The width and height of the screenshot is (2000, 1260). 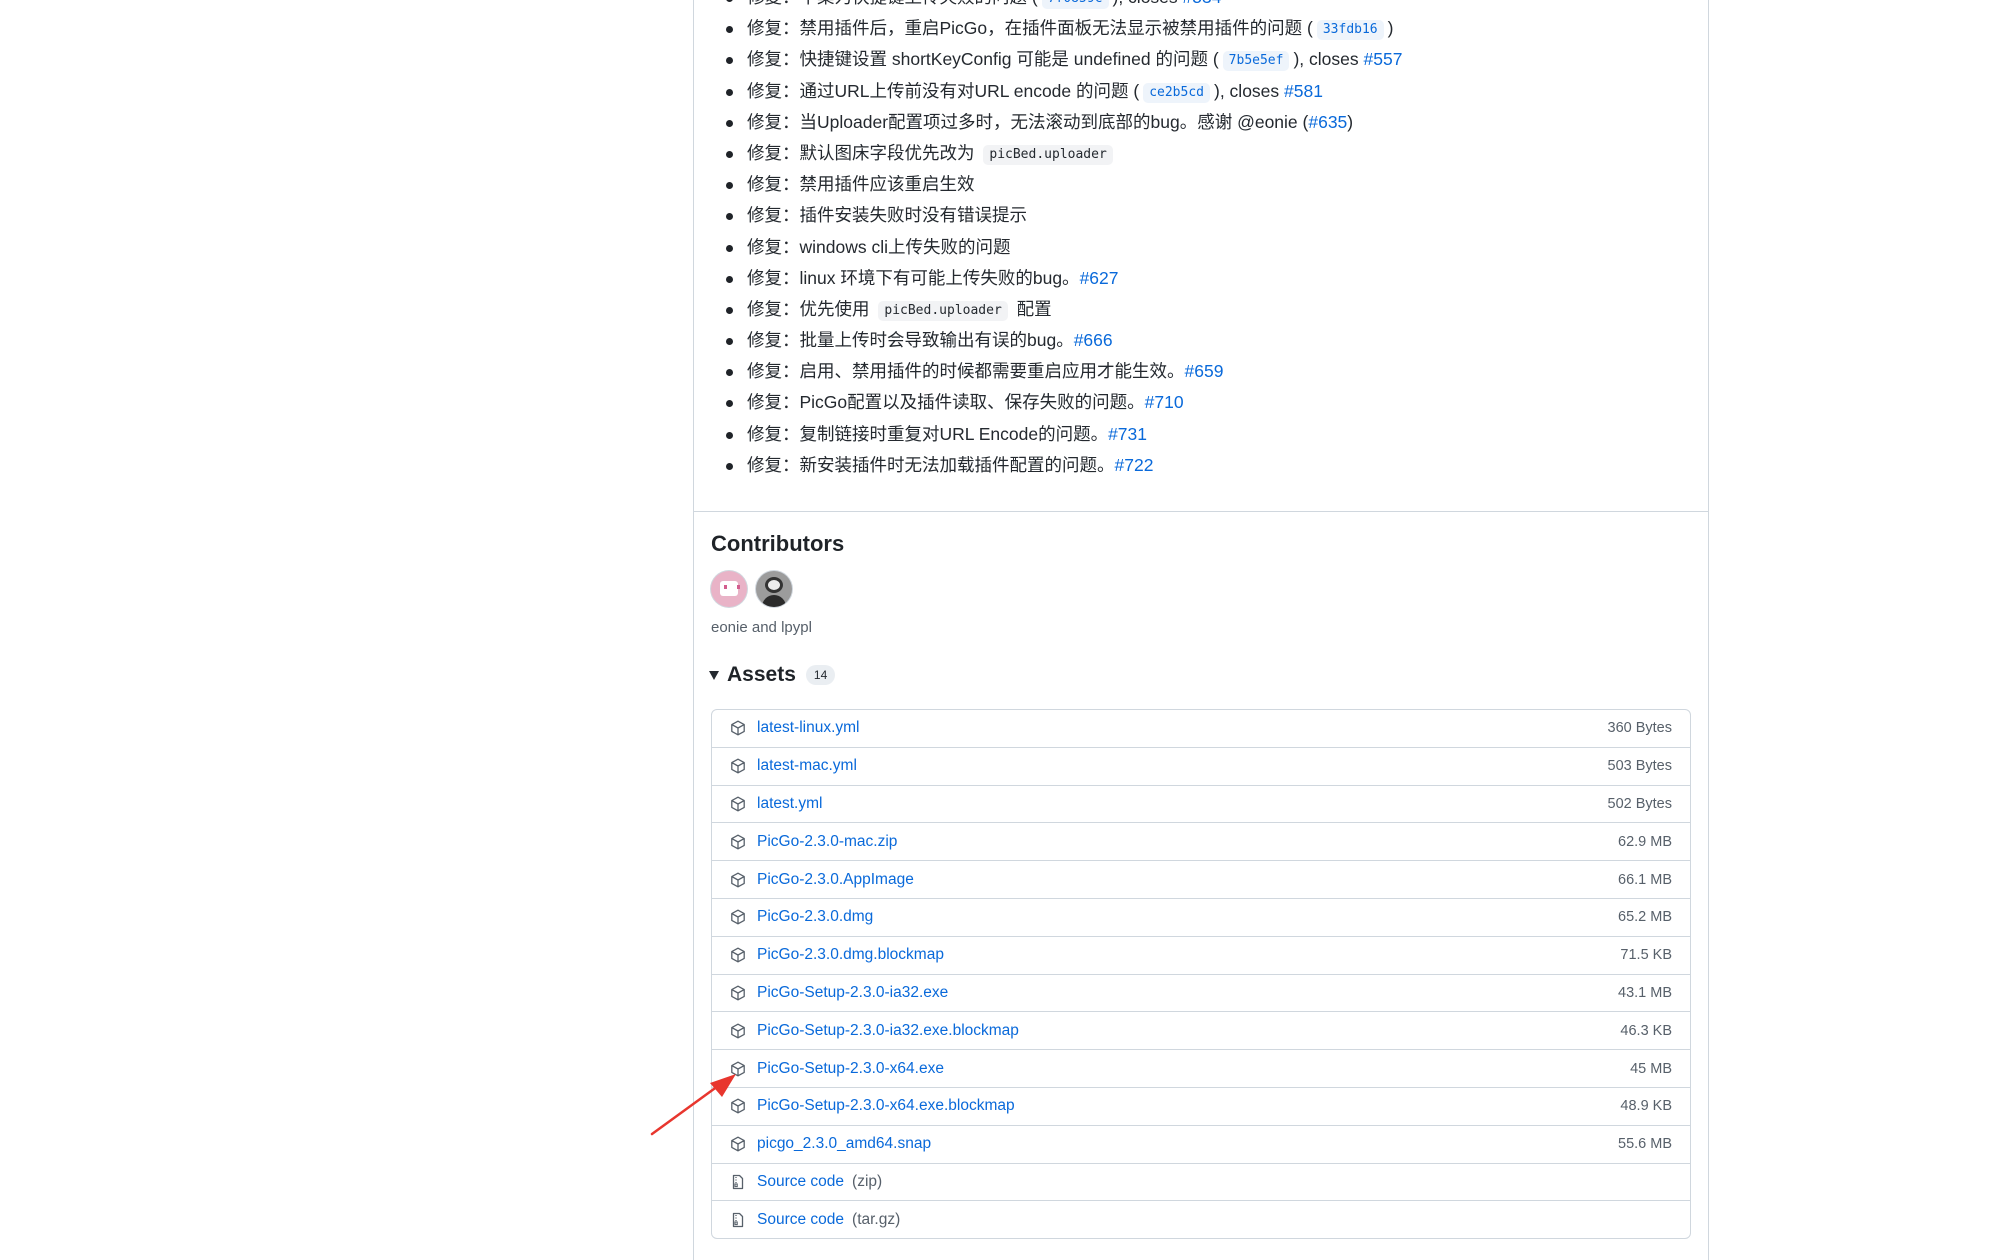 I want to click on asset-row: PicGo-Setup-2.3.0-ia32.exe 43.1 MB, so click(x=1201, y=992).